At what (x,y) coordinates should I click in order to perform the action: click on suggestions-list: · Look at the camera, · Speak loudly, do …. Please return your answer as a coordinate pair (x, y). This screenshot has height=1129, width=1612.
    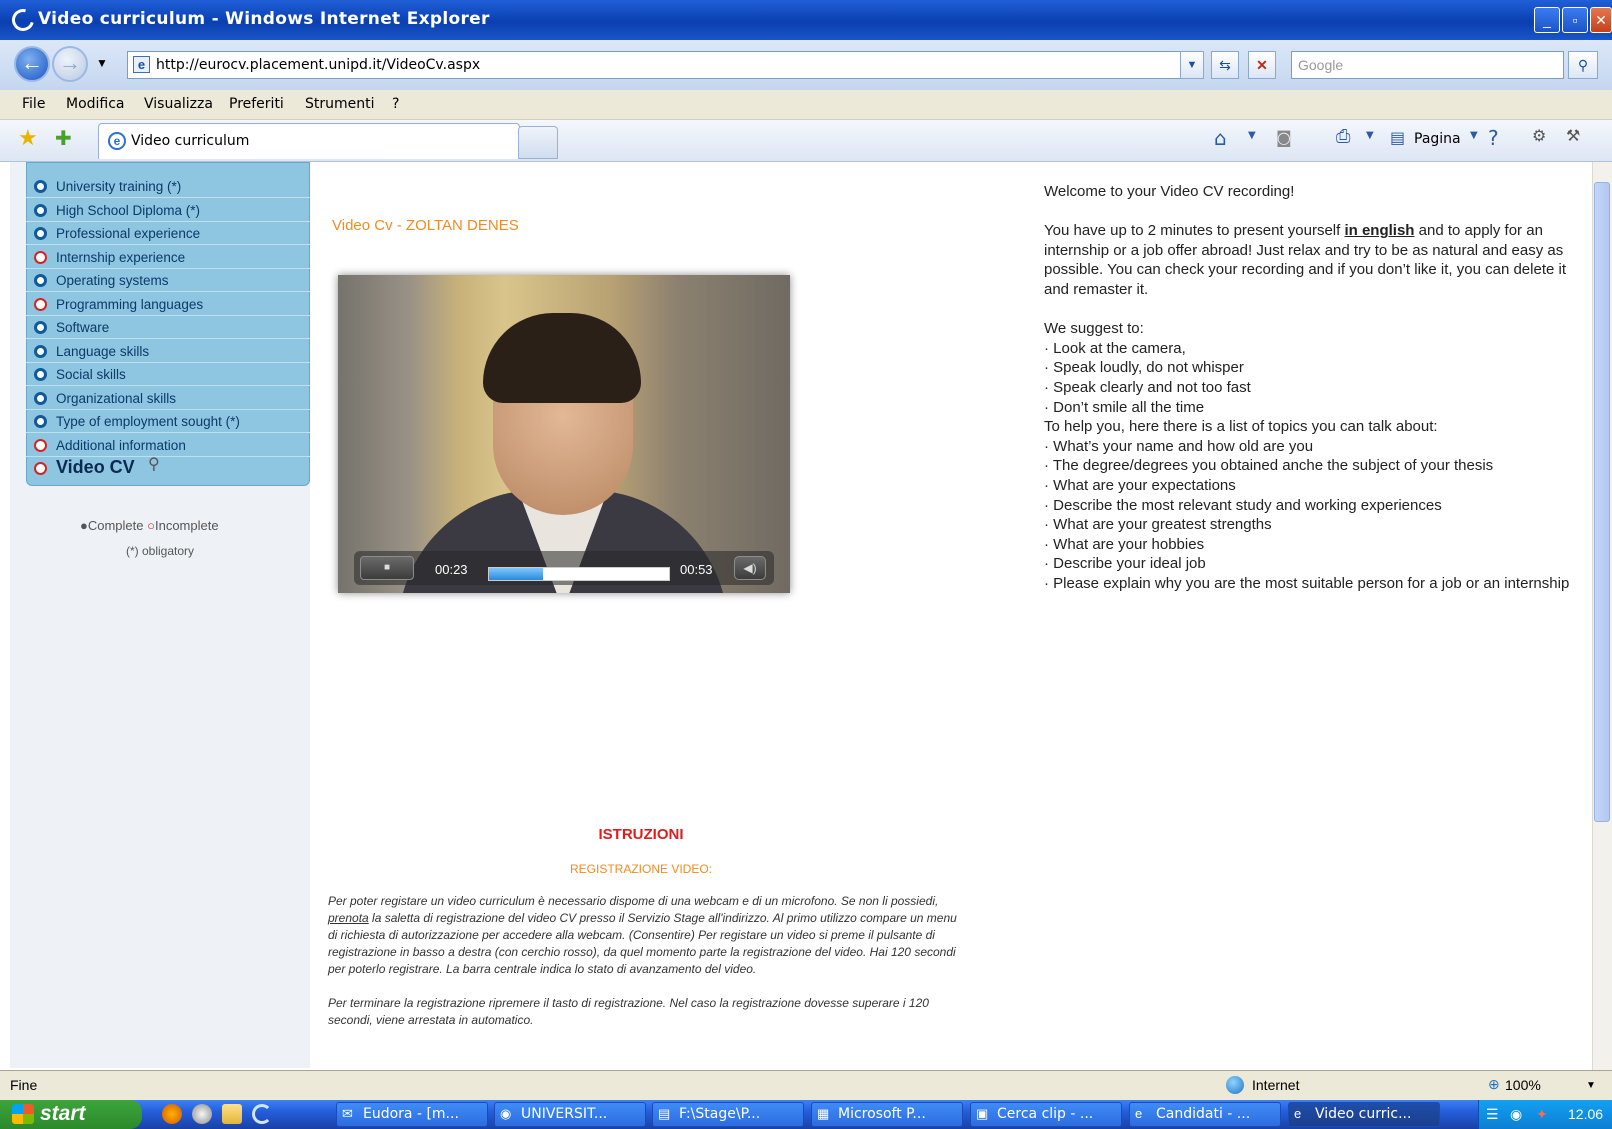
    Looking at the image, I should click on (1316, 378).